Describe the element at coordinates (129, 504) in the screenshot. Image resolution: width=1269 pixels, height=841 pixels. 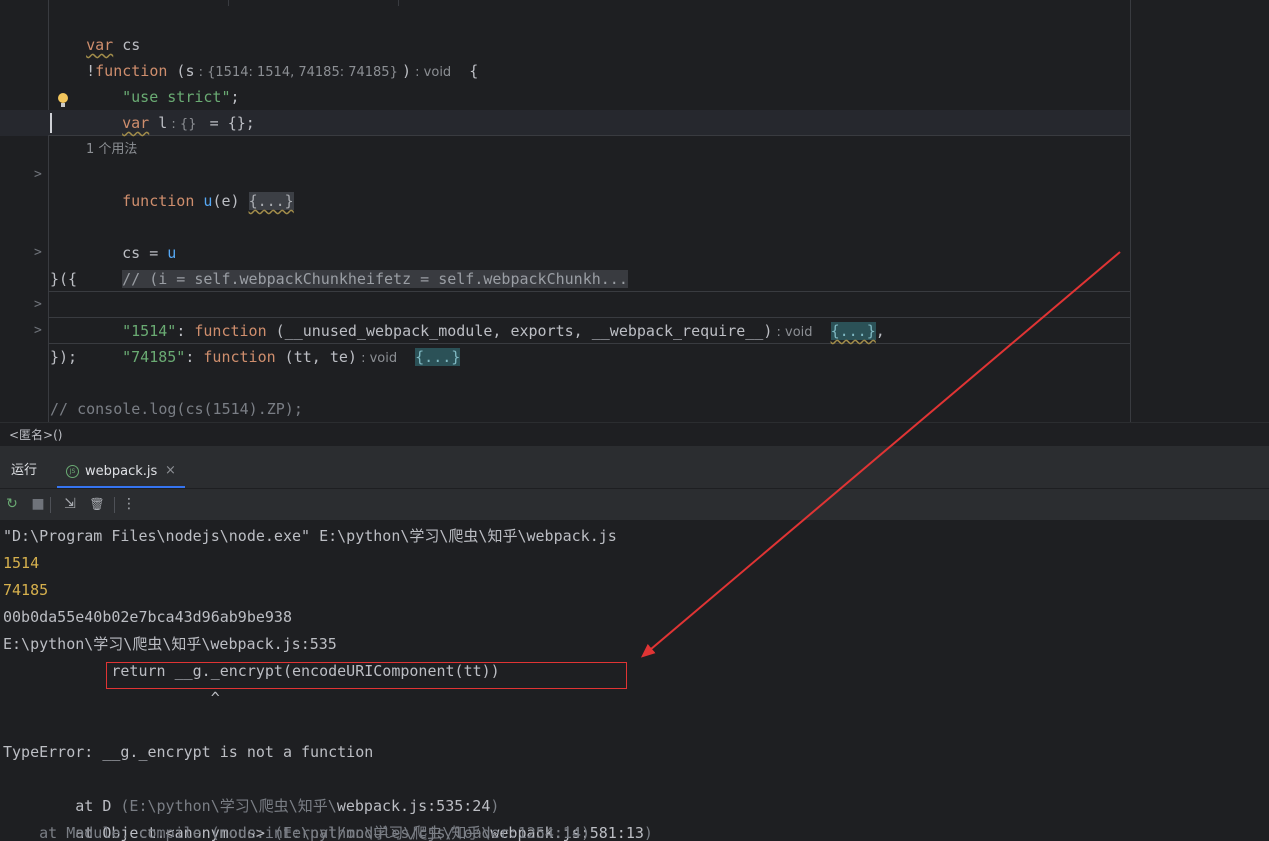
I see `more-options-icon: ⋮` at that location.